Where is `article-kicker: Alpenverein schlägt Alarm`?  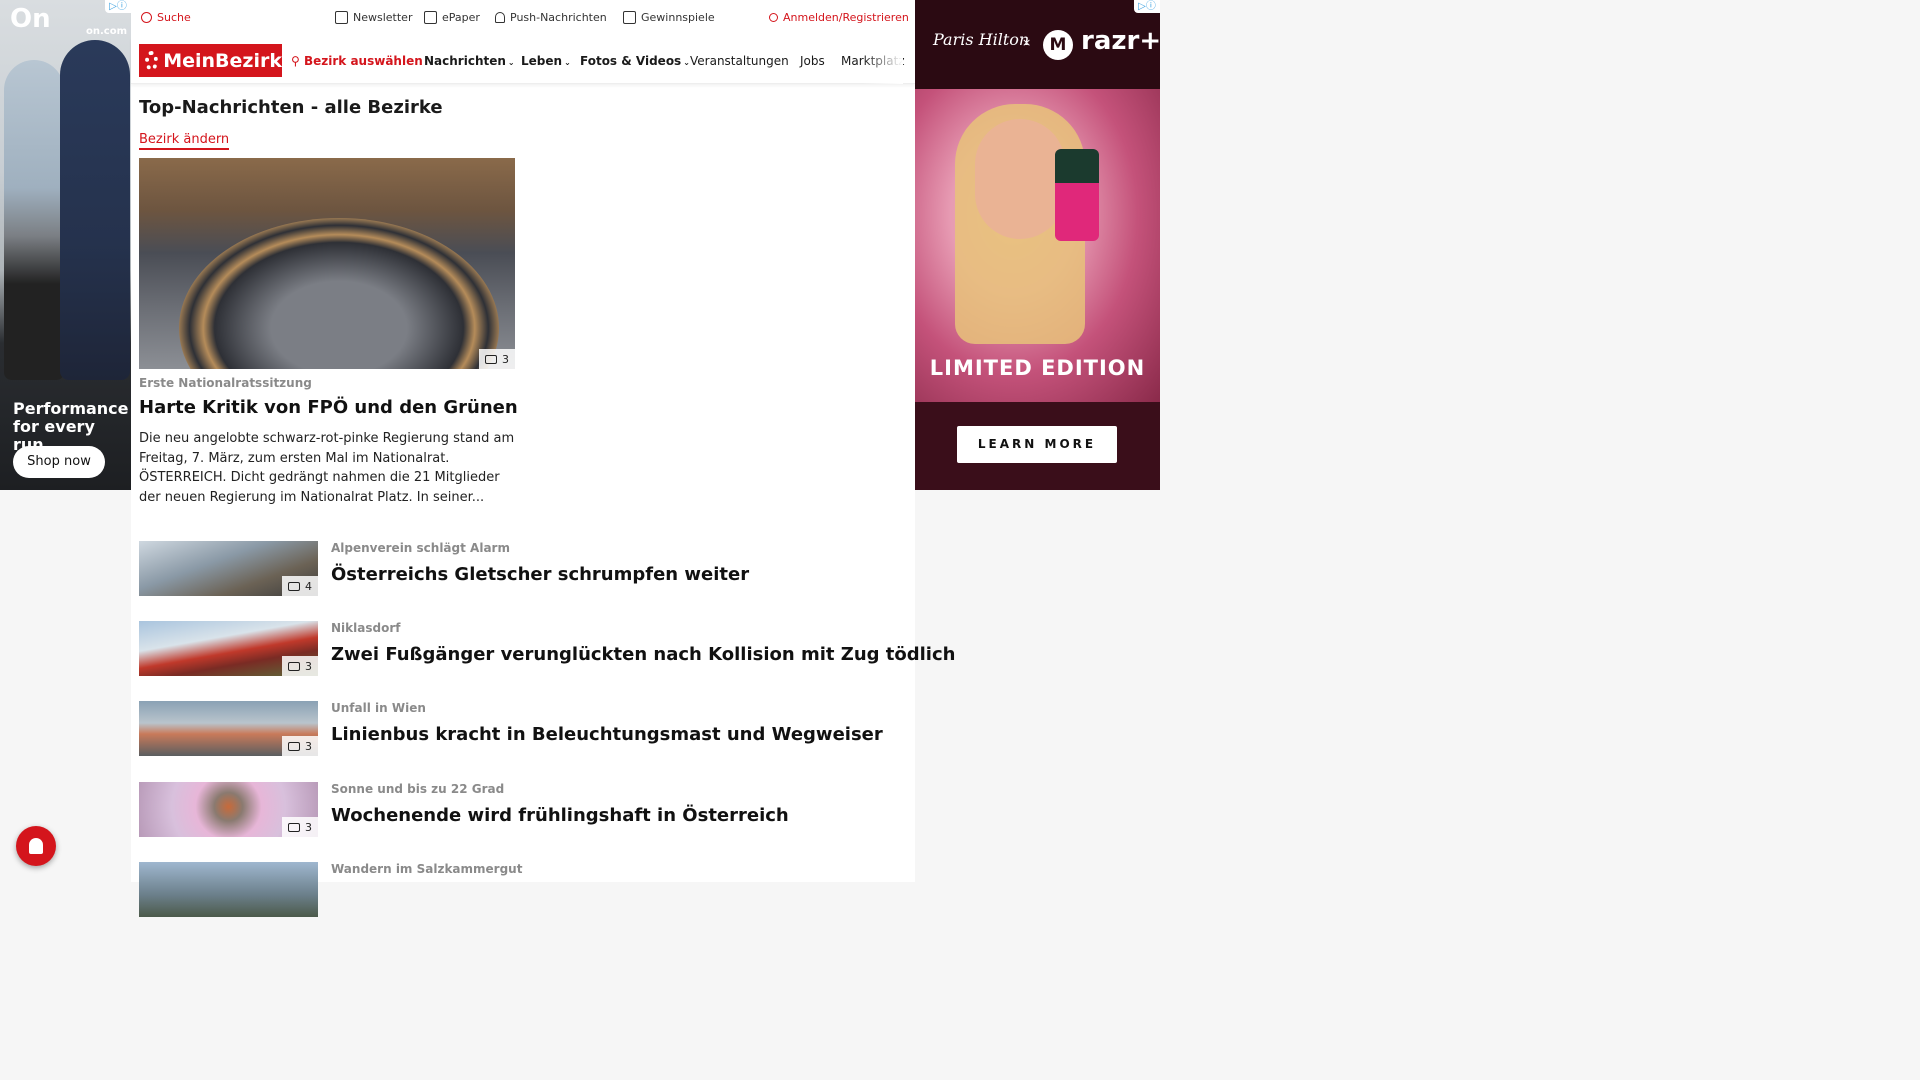 article-kicker: Alpenverein schlägt Alarm is located at coordinates (420, 548).